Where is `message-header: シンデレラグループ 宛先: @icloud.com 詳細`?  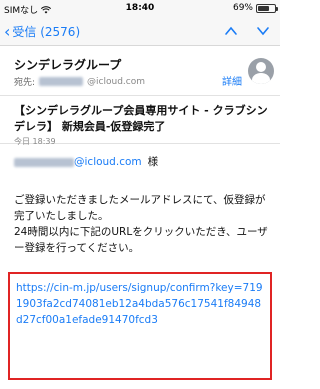
message-header: シンデレラグループ 宛先: @icloud.com 詳細 is located at coordinates (140, 71).